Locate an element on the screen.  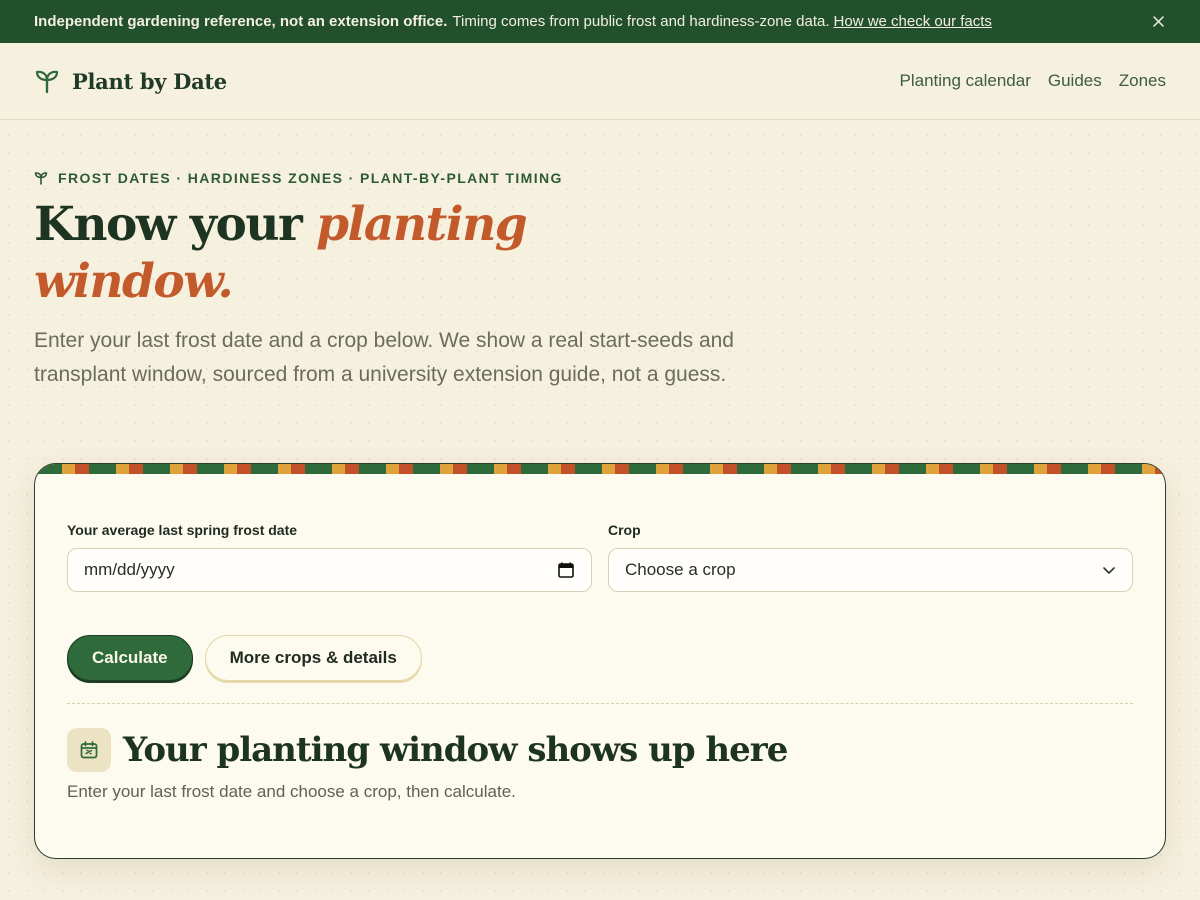
brand-name: Plant by Date is located at coordinates (149, 81).